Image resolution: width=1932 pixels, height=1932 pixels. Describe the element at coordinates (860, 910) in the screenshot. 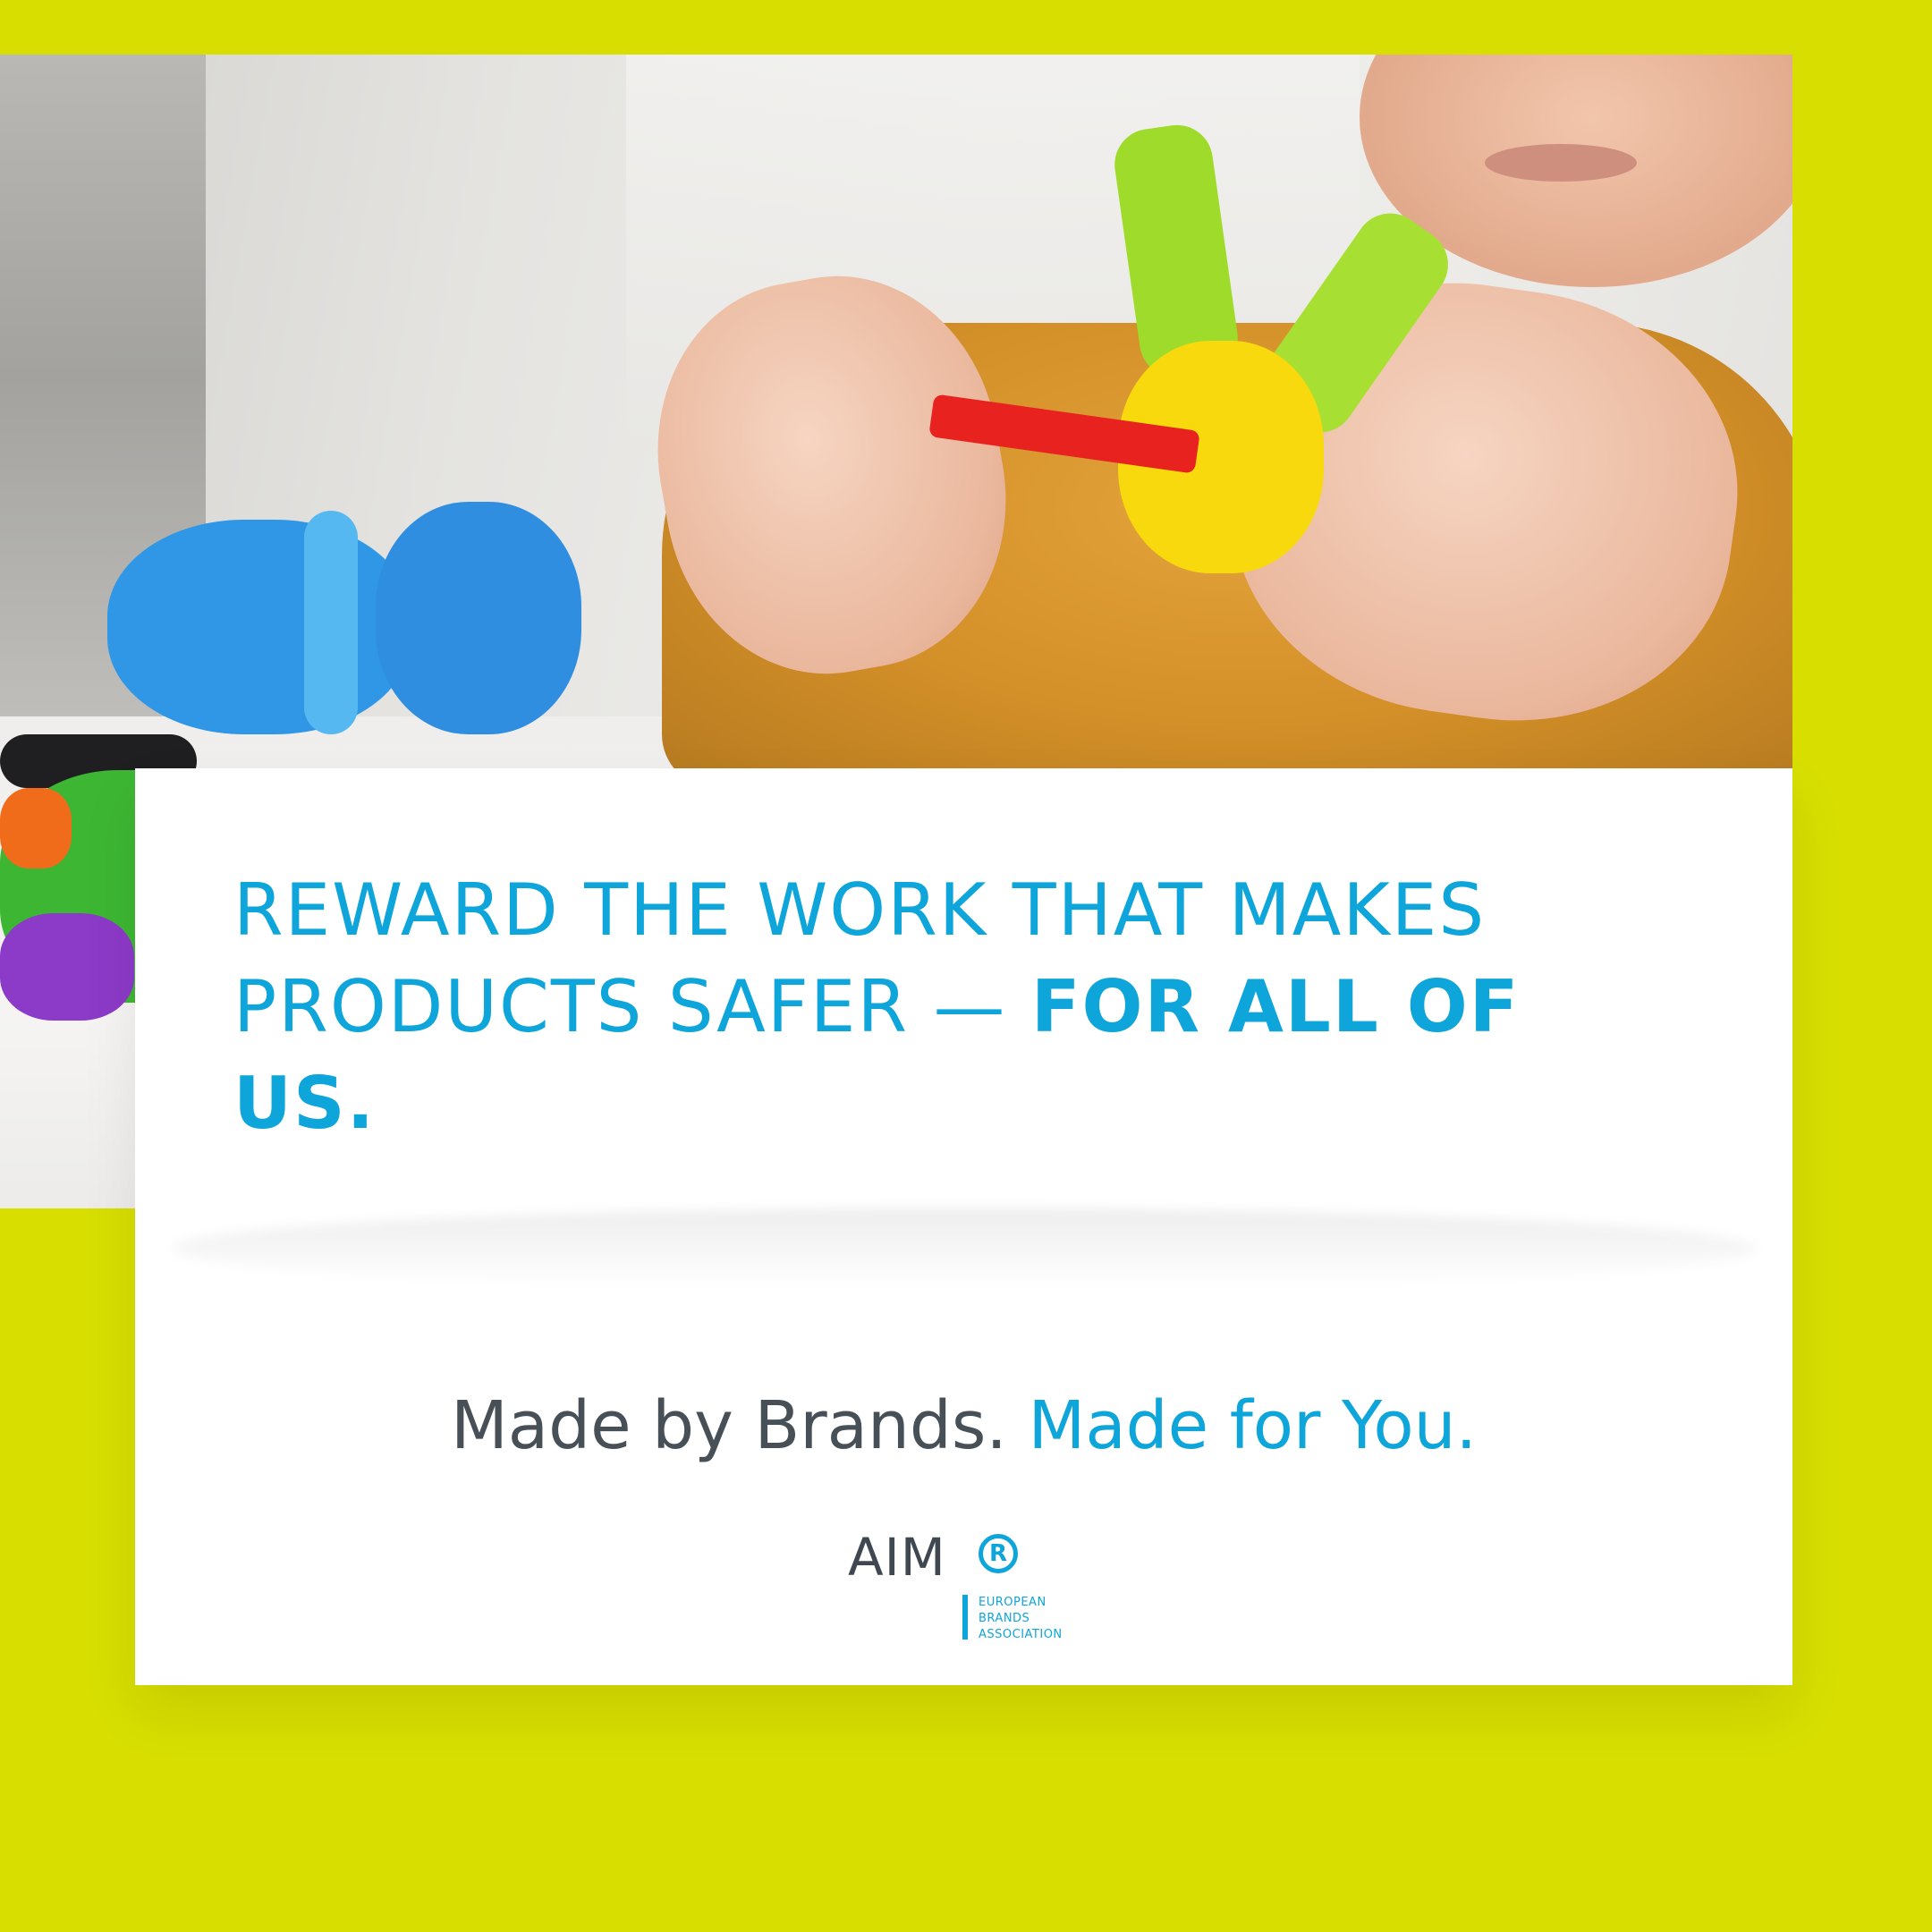

I see `headline-line1: REWARD THE WORK THAT MAKES` at that location.